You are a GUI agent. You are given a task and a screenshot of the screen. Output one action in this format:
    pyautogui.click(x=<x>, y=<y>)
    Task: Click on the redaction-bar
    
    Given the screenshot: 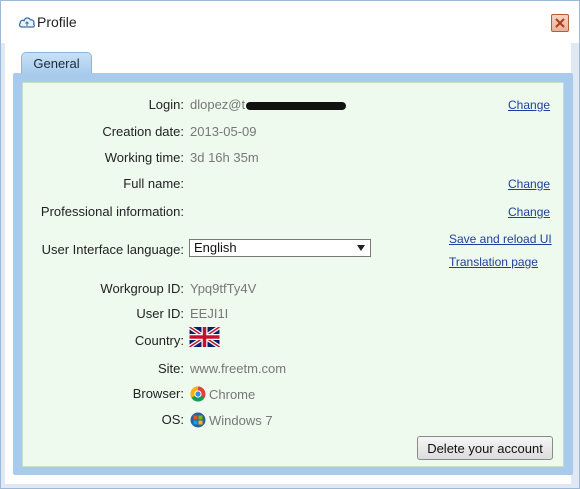 What is the action you would take?
    pyautogui.click(x=296, y=105)
    